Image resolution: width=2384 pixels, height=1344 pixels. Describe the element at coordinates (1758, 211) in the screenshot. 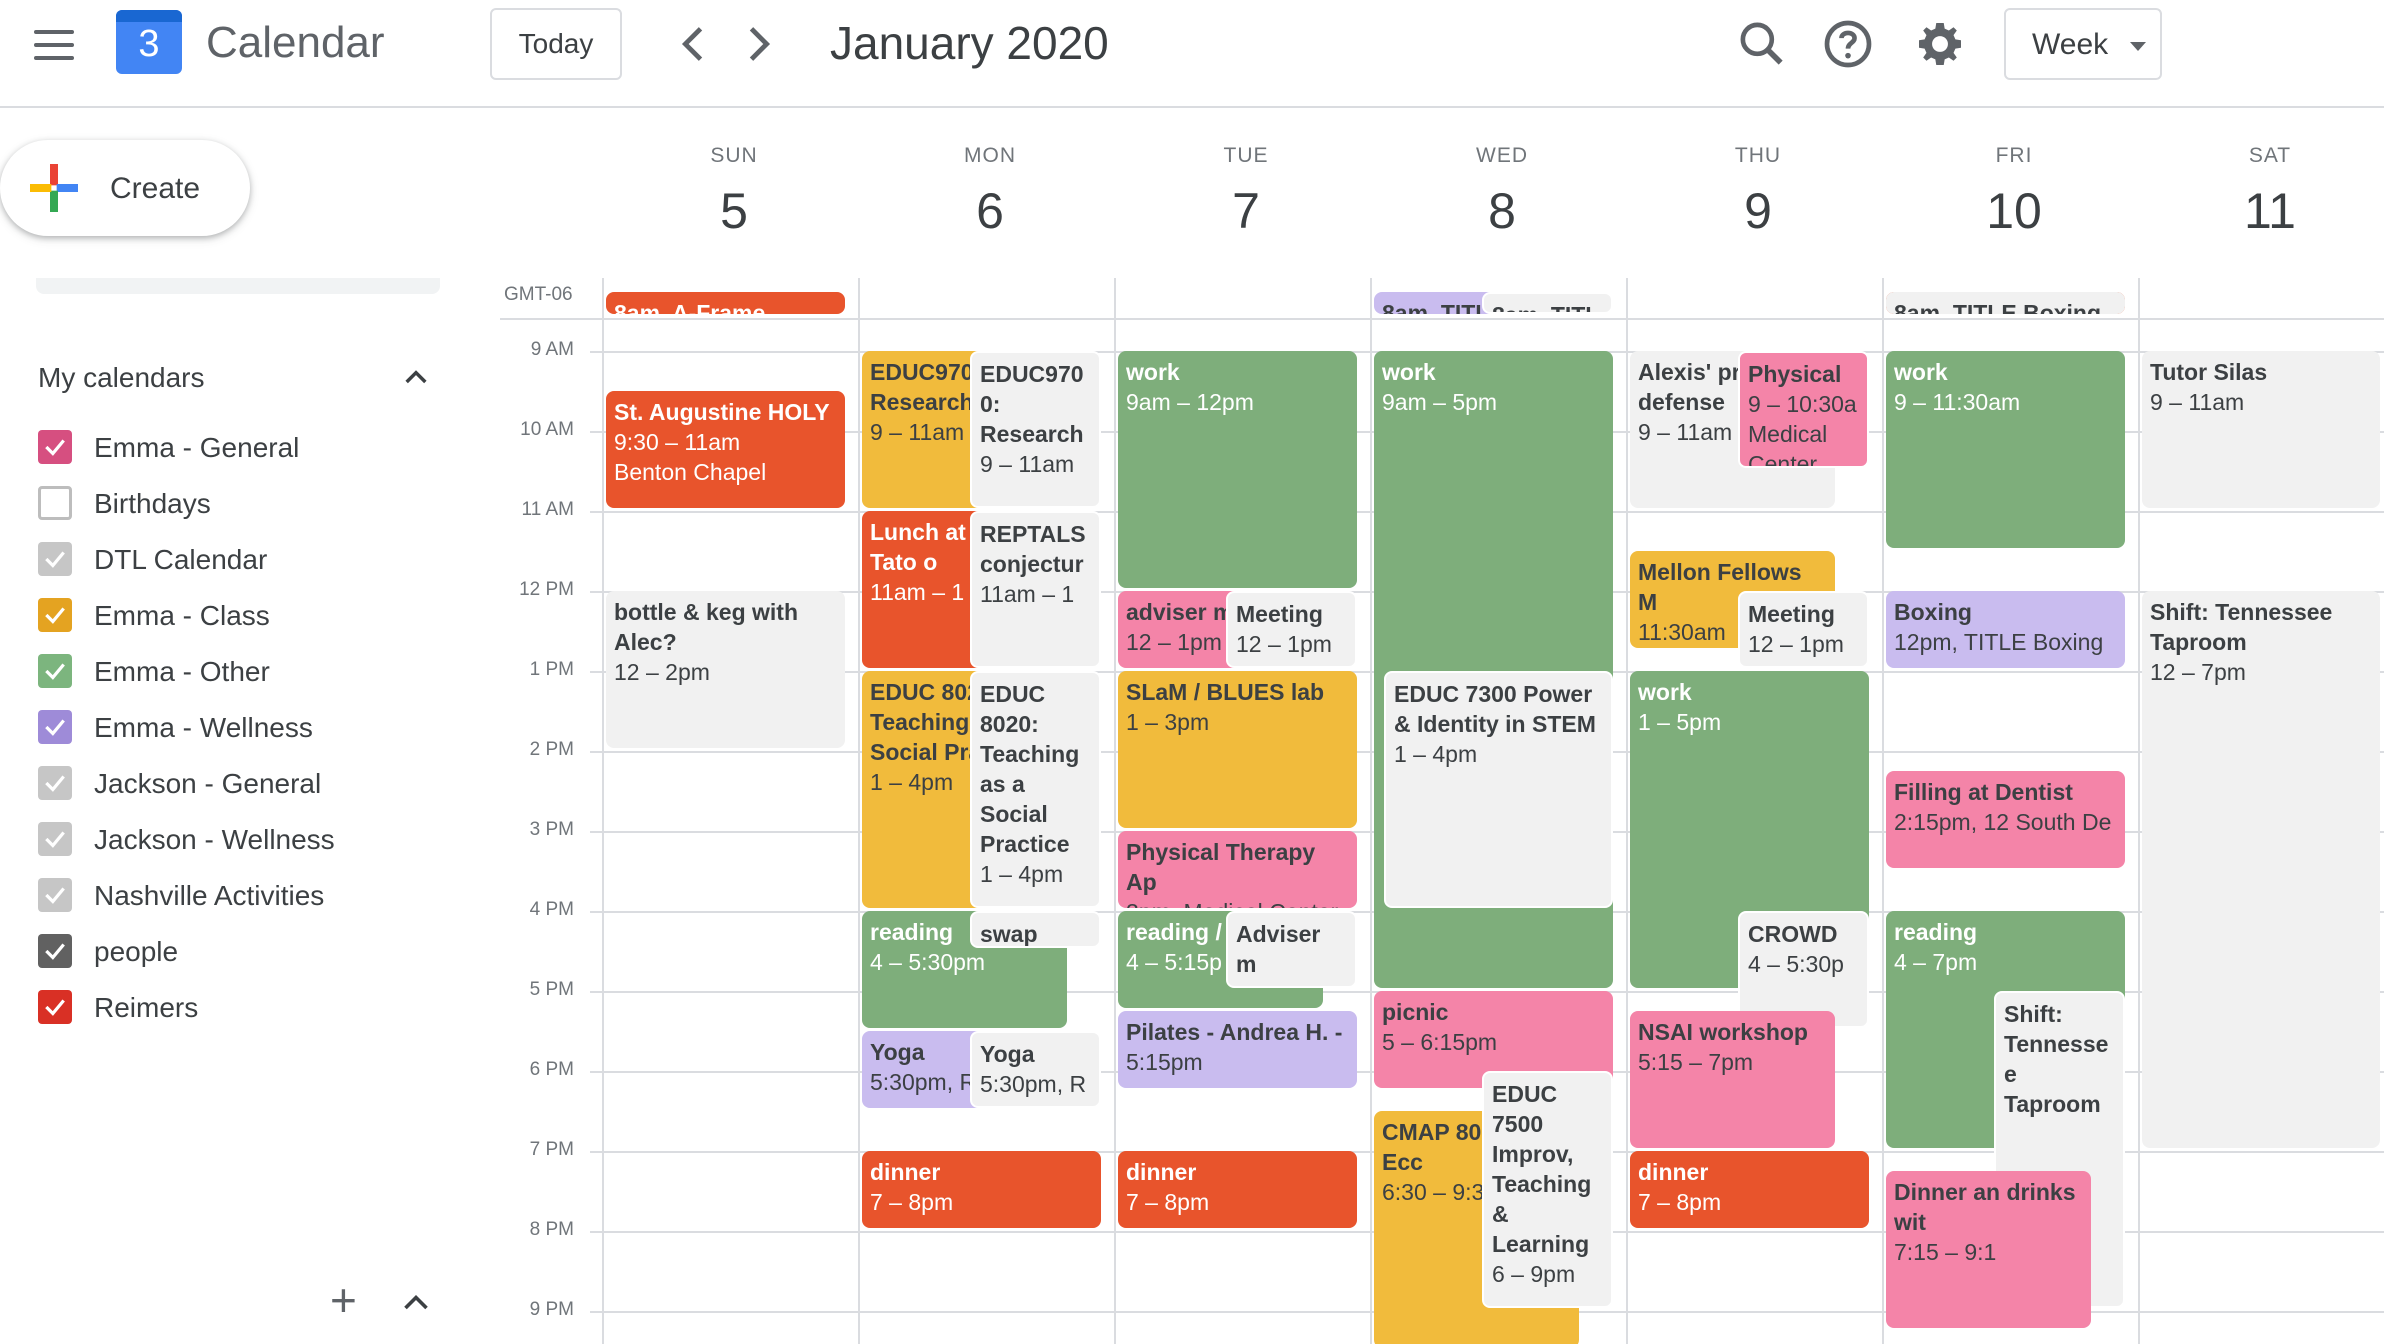

I see `day-number: 9` at that location.